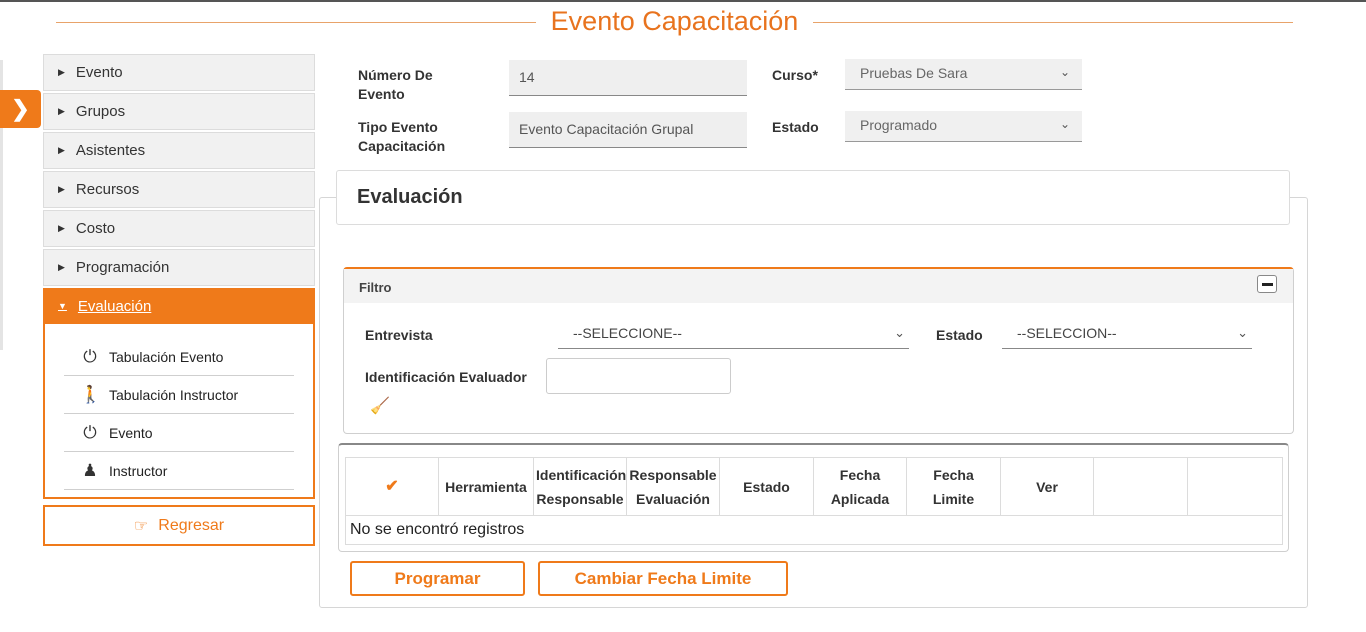  Describe the element at coordinates (663, 578) in the screenshot. I see `cambiar-fecha-limite-button: Cambiar Fecha Limite` at that location.